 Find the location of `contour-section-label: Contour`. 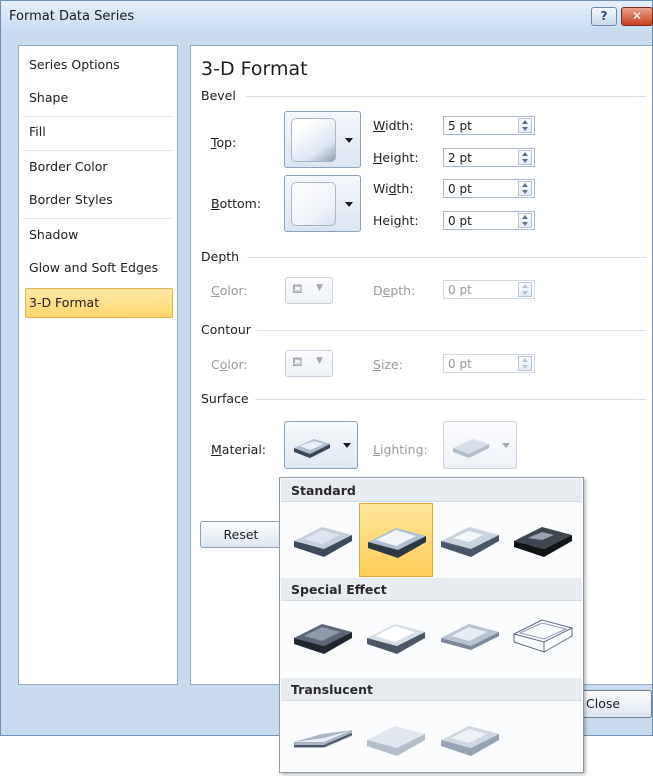

contour-section-label: Contour is located at coordinates (226, 329).